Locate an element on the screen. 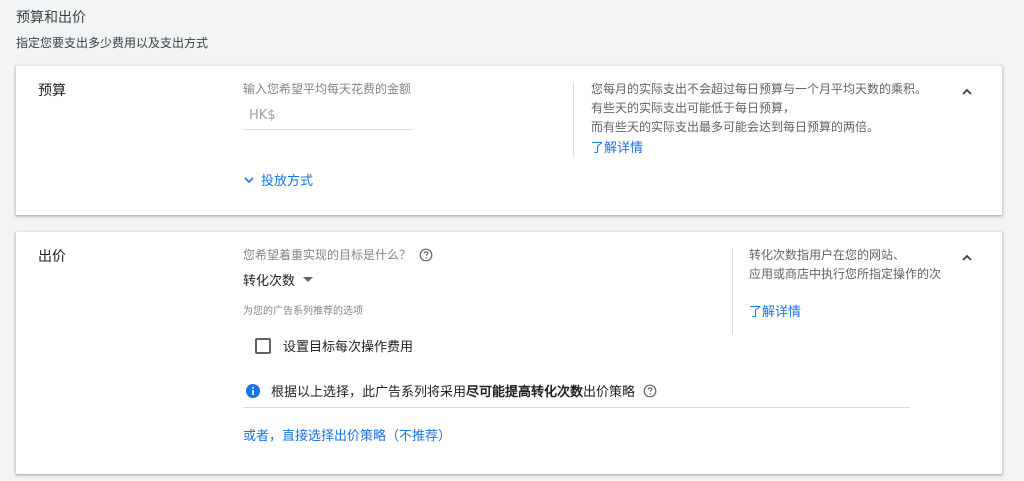 The image size is (1024, 481). delivery-method-toggle: 投放方式 is located at coordinates (278, 179).